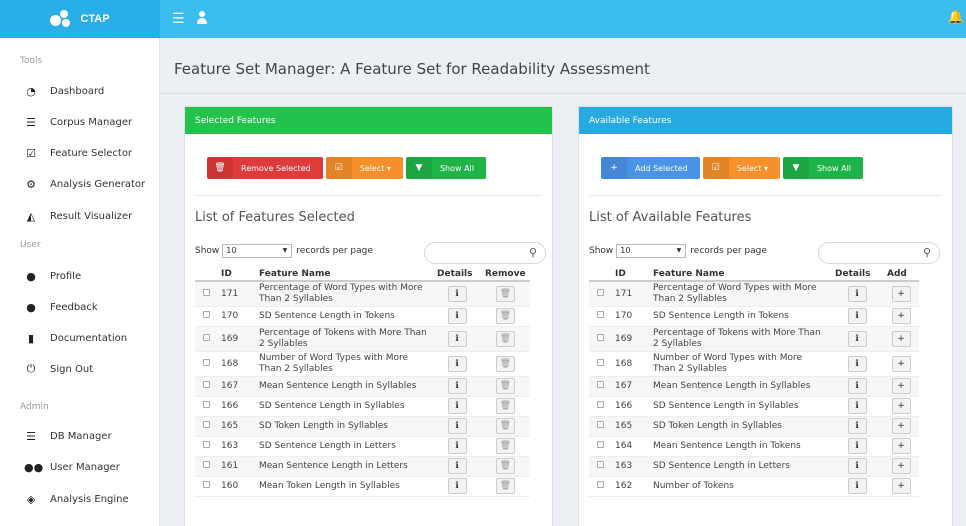  Describe the element at coordinates (80, 499) in the screenshot. I see `sidebar-item-analysis-engine: ◈ Analysis Engine` at that location.